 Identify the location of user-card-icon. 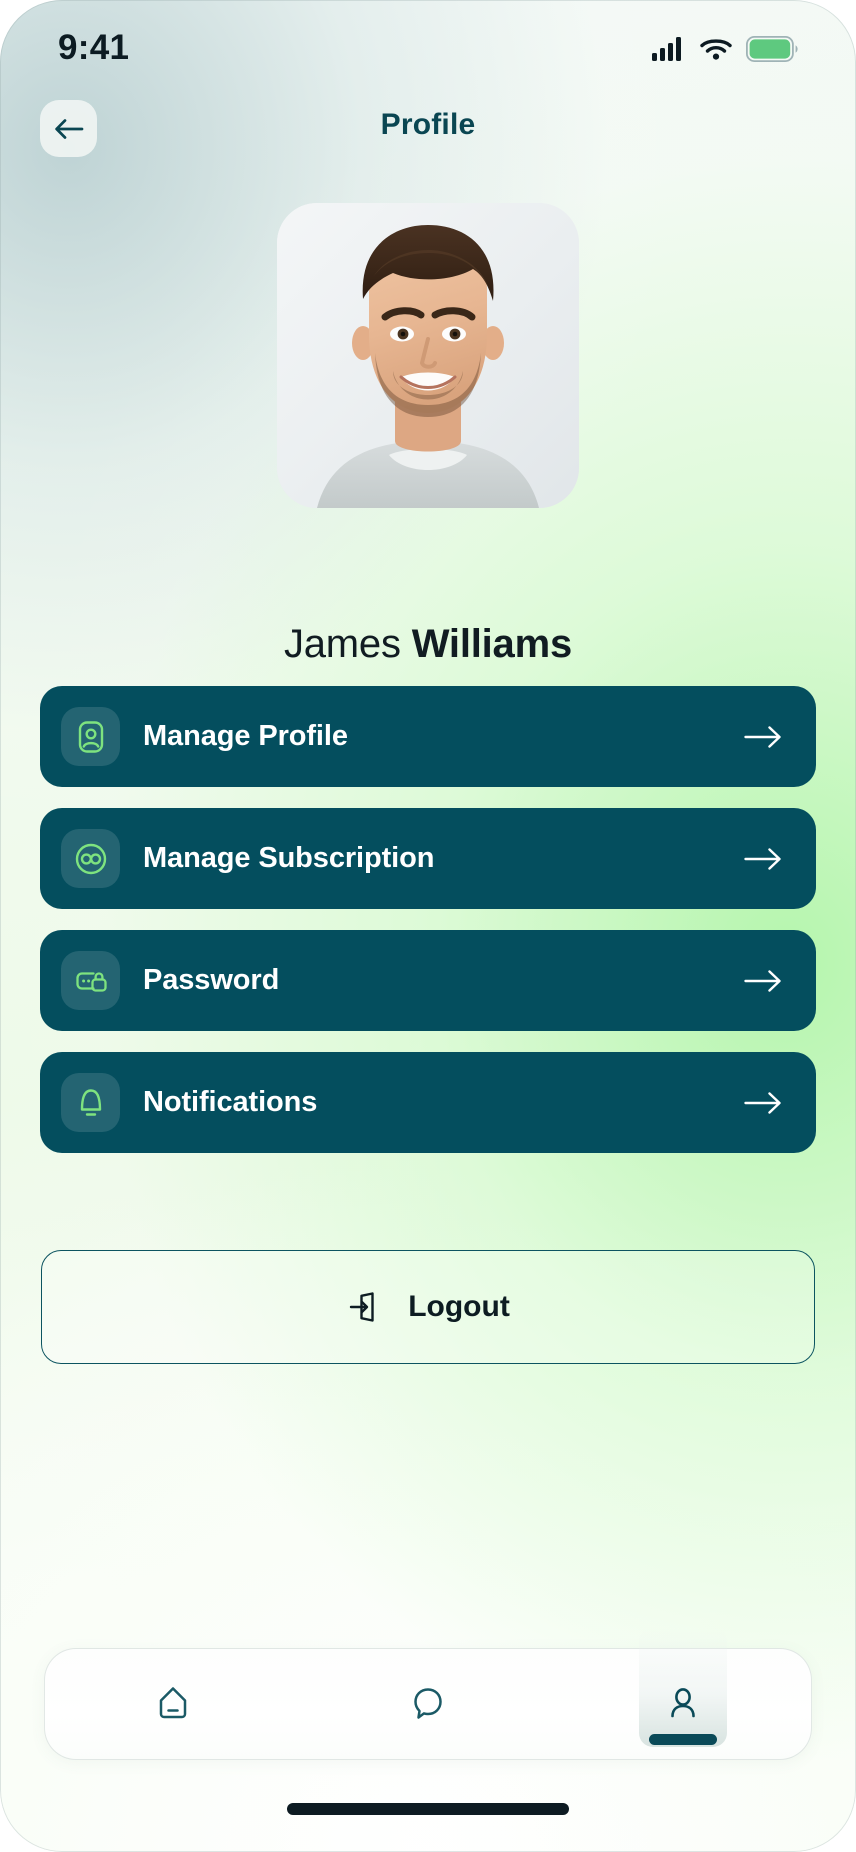
(90, 736).